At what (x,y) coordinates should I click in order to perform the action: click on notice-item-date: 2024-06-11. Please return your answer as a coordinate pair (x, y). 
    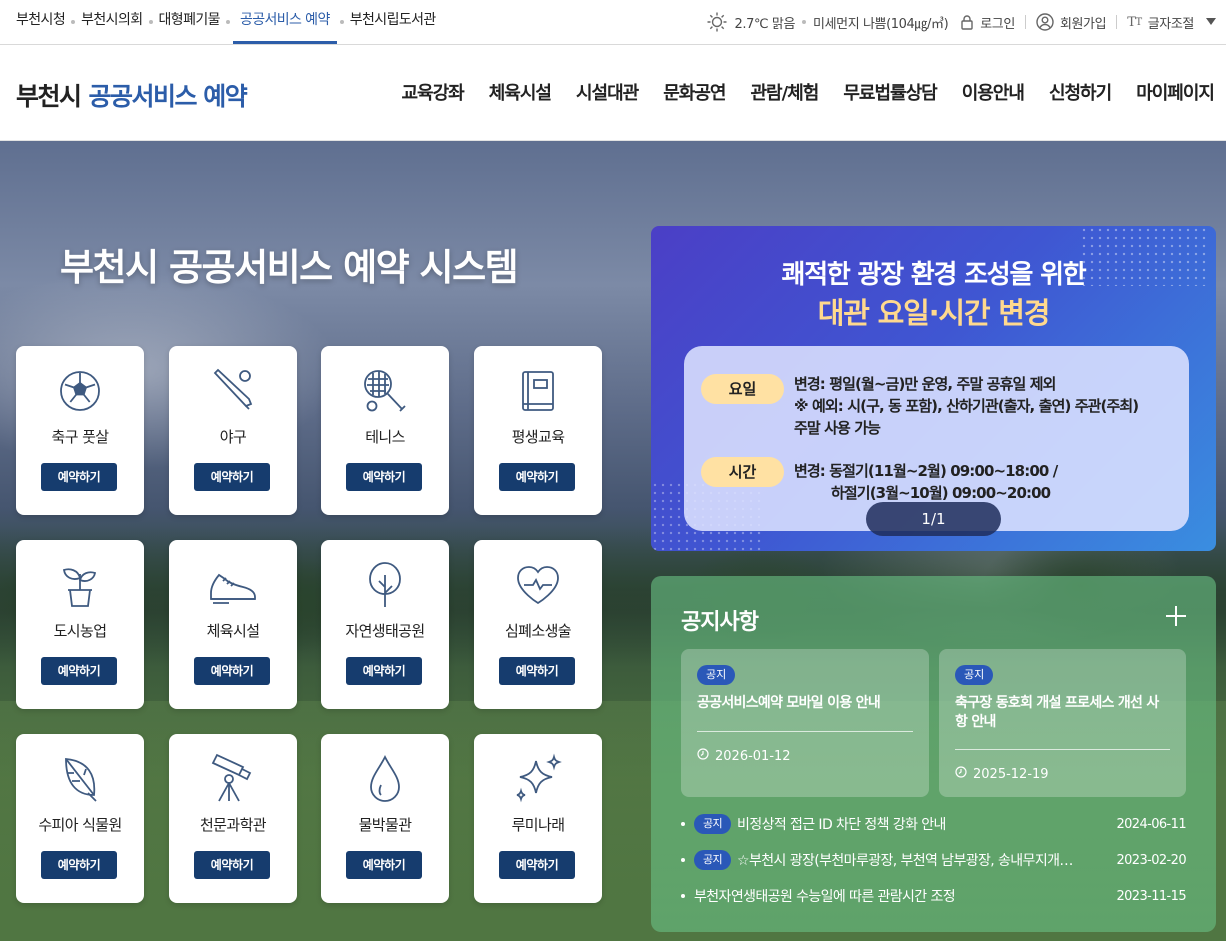
    Looking at the image, I should click on (1151, 824).